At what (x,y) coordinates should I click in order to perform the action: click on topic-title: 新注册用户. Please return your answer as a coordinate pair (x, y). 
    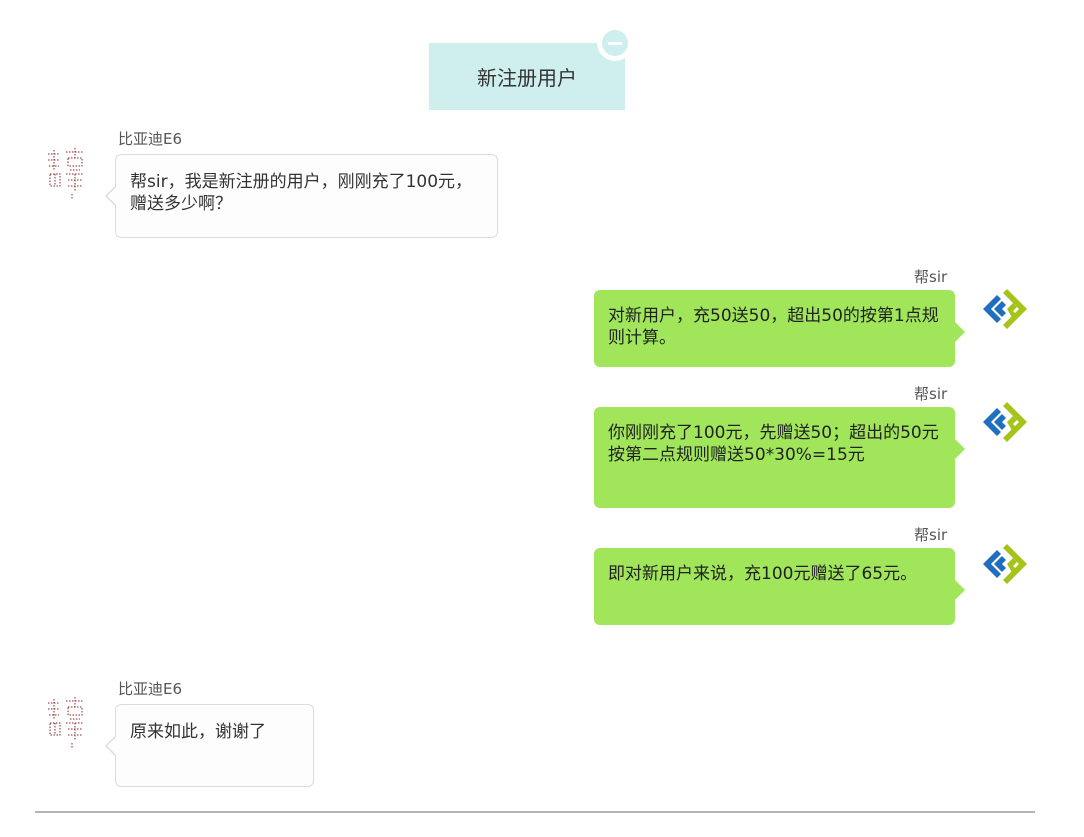
    Looking at the image, I should click on (527, 78).